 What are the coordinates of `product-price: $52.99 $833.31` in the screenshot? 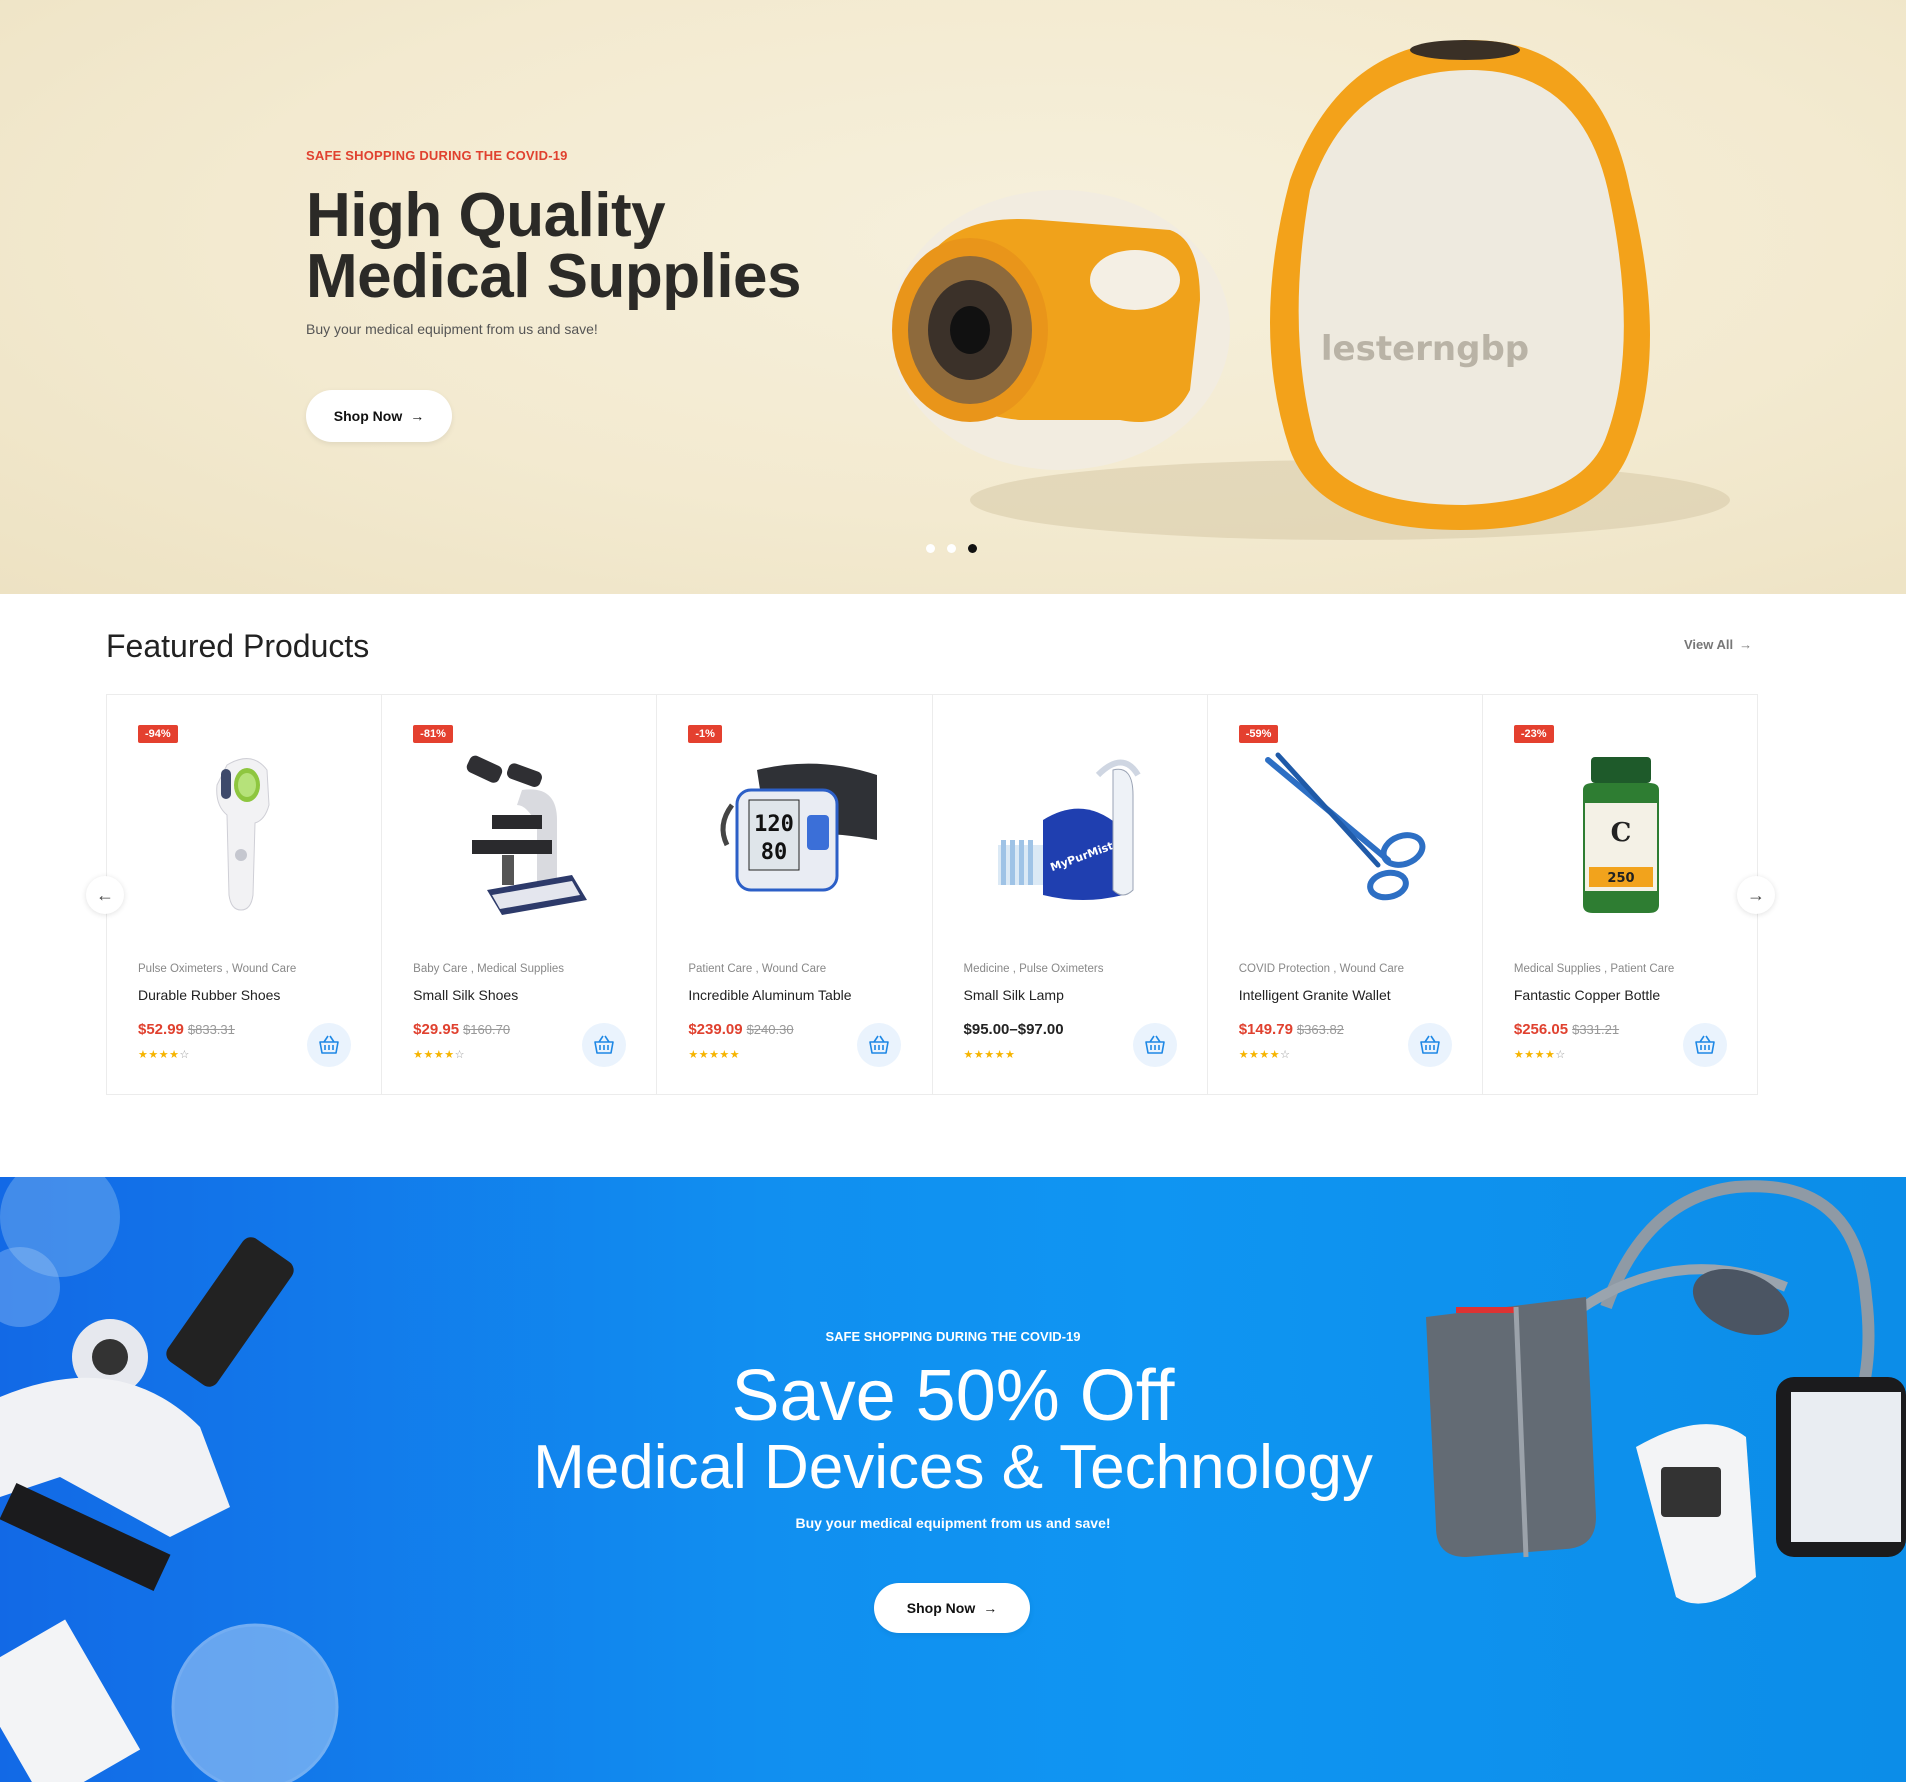 It's located at (186, 1029).